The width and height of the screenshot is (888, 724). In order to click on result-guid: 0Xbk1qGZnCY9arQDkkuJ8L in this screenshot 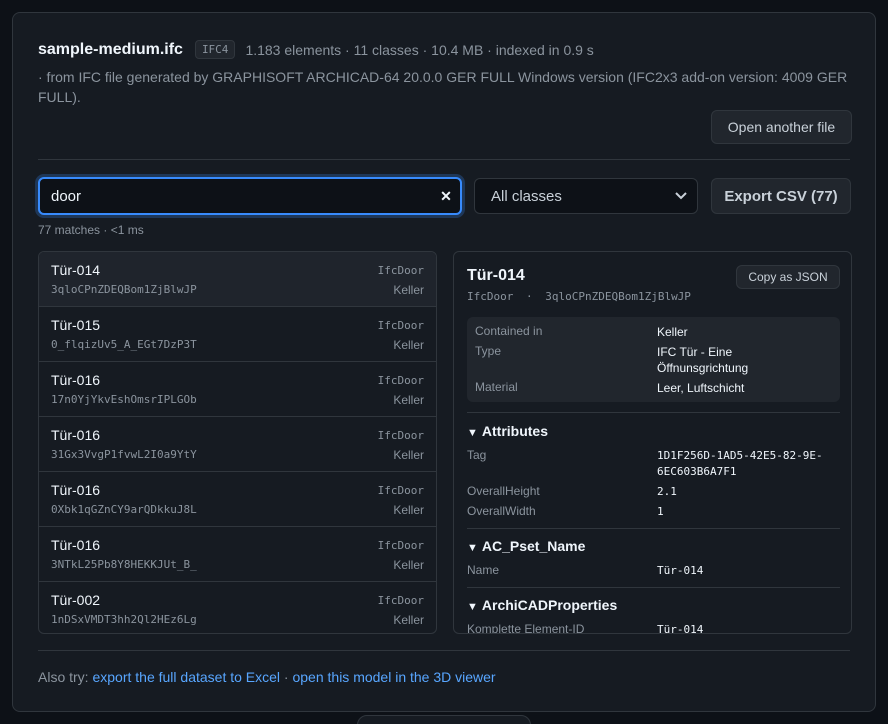, I will do `click(124, 509)`.